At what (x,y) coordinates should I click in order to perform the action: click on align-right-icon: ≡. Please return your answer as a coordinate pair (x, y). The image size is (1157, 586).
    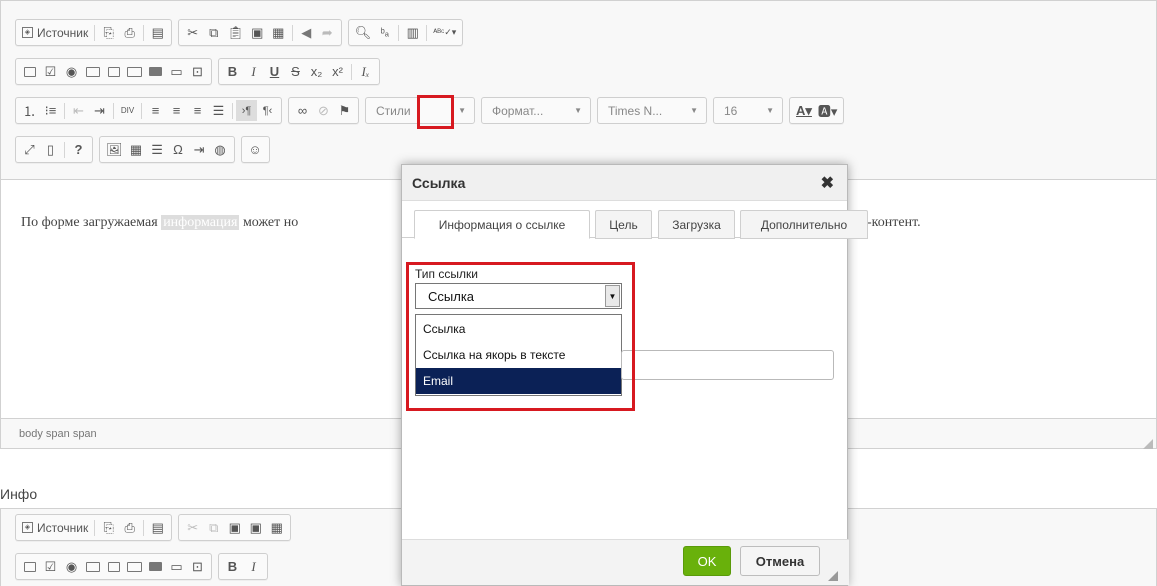
    Looking at the image, I should click on (197, 110).